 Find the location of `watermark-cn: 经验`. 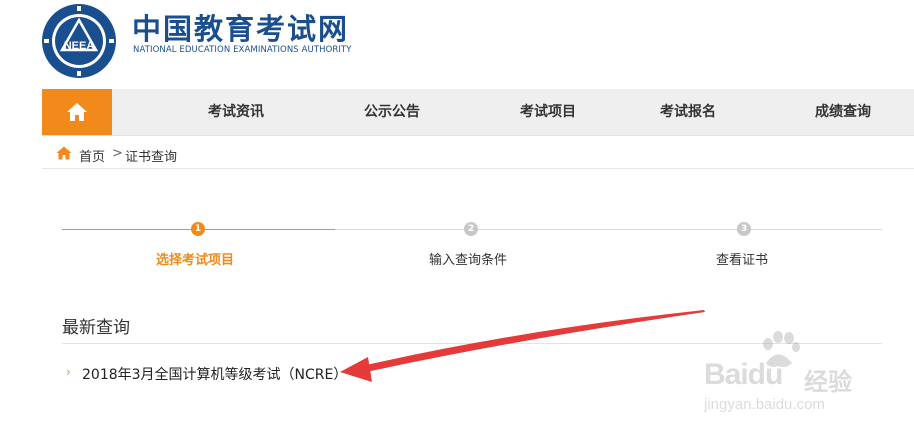

watermark-cn: 经验 is located at coordinates (828, 382).